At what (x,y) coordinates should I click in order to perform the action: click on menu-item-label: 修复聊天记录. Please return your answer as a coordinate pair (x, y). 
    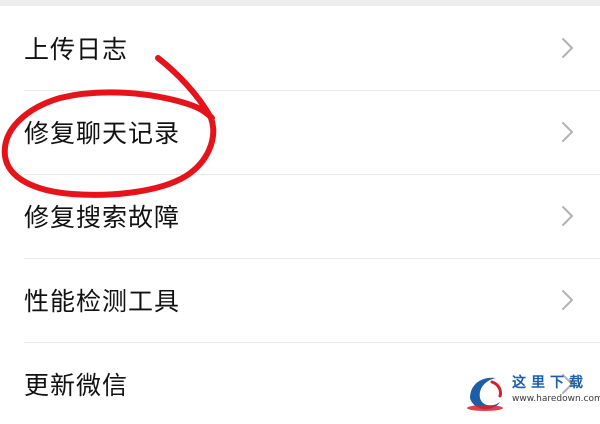
    Looking at the image, I should click on (102, 133).